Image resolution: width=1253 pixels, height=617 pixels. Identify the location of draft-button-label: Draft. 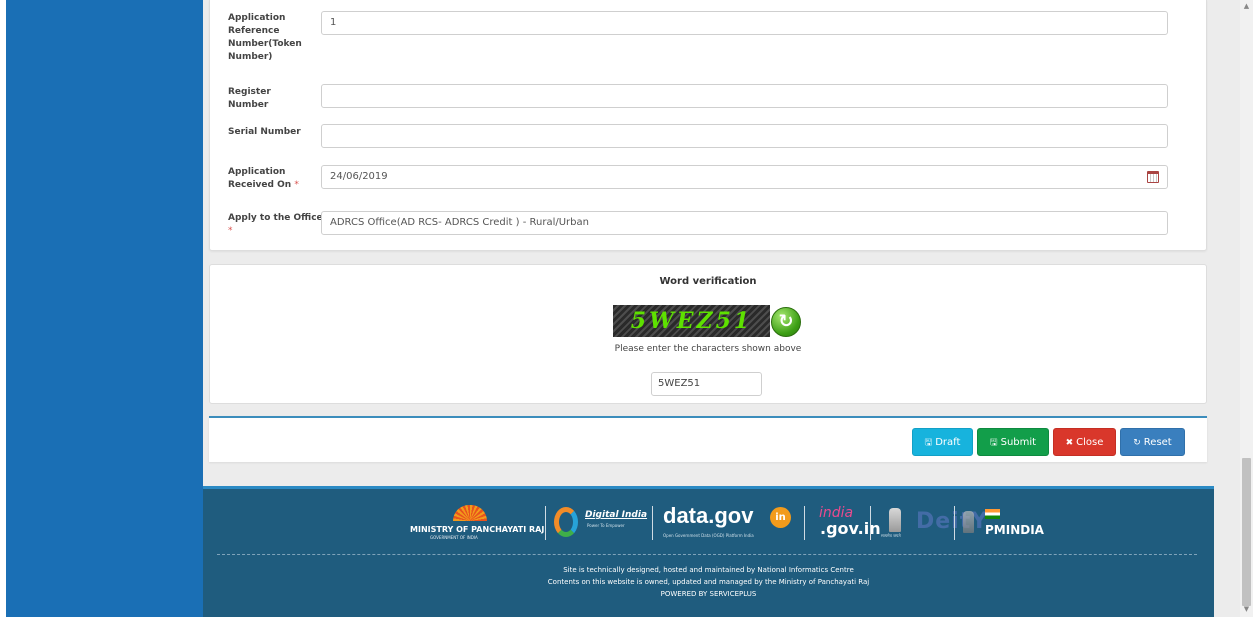
(948, 442).